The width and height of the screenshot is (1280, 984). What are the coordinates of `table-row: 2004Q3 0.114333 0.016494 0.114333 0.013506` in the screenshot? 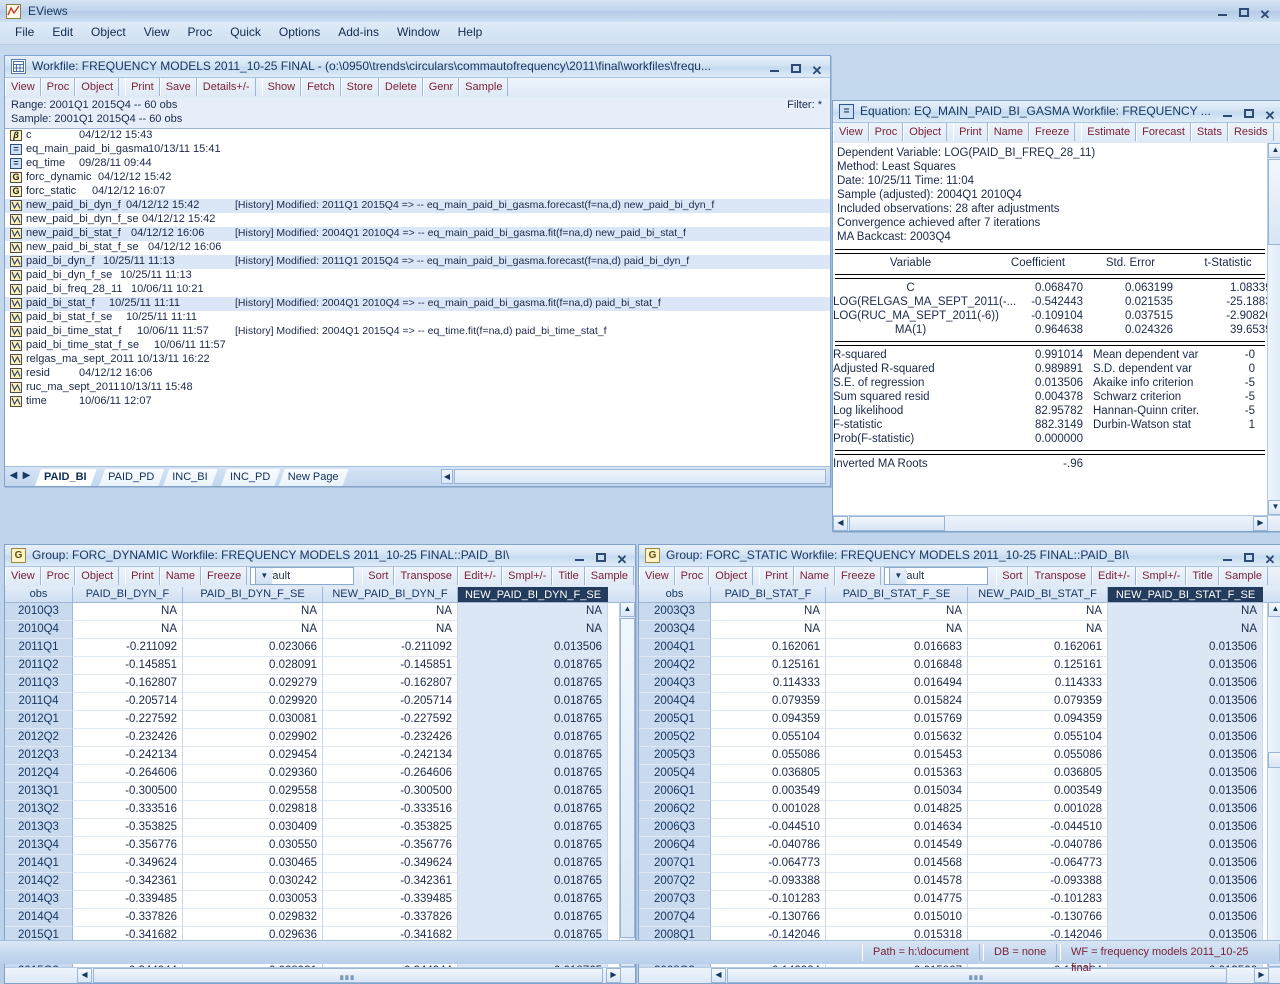 It's located at (959, 684).